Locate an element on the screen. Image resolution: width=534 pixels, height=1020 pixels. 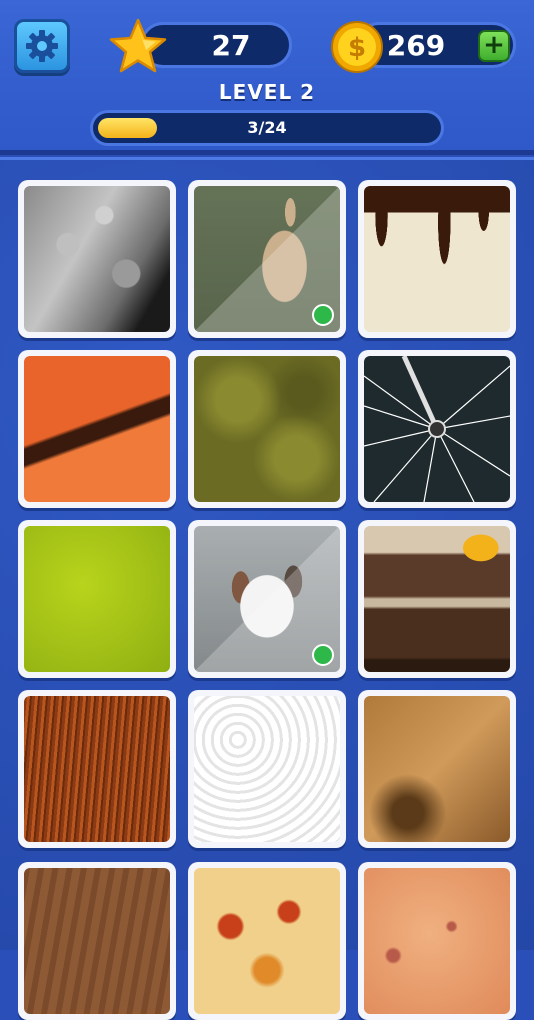
spokes-drawing is located at coordinates (437, 429).